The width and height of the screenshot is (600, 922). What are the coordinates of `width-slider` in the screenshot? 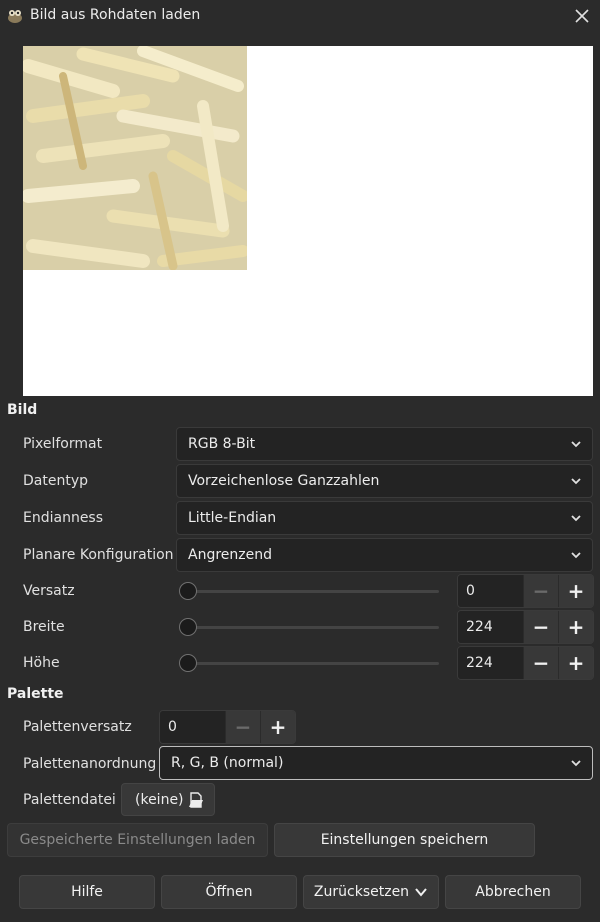 It's located at (307, 627).